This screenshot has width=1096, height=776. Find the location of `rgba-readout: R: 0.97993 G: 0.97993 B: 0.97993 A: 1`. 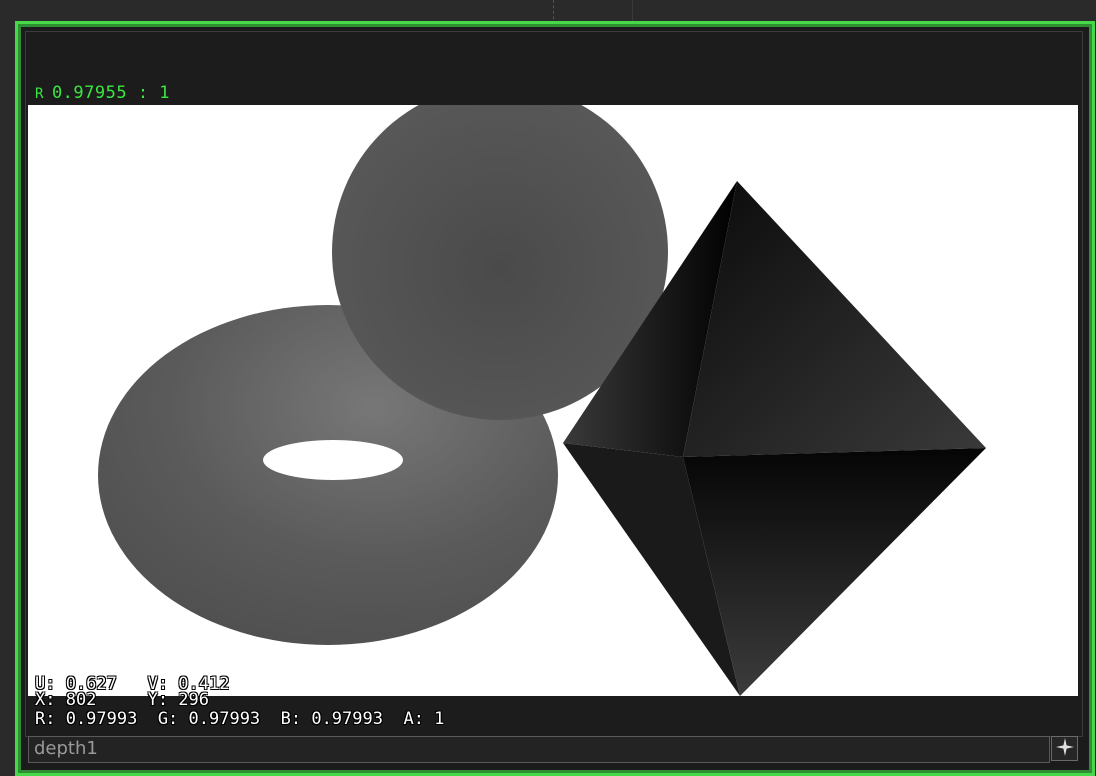

rgba-readout: R: 0.97993 G: 0.97993 B: 0.97993 A: 1 is located at coordinates (240, 719).